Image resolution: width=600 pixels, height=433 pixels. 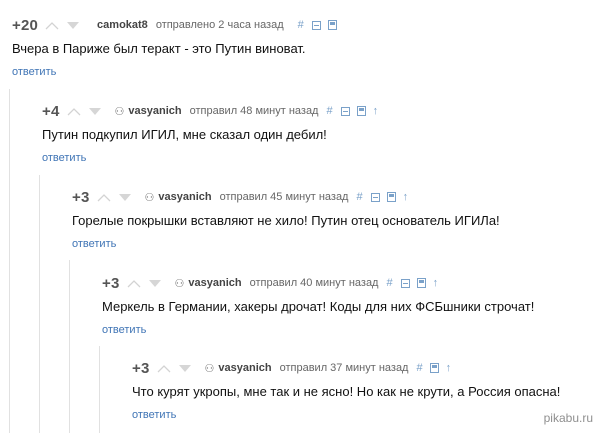 I want to click on comment-header: +20 camokat8 отправлено 2 часа назад #, so click(x=174, y=25).